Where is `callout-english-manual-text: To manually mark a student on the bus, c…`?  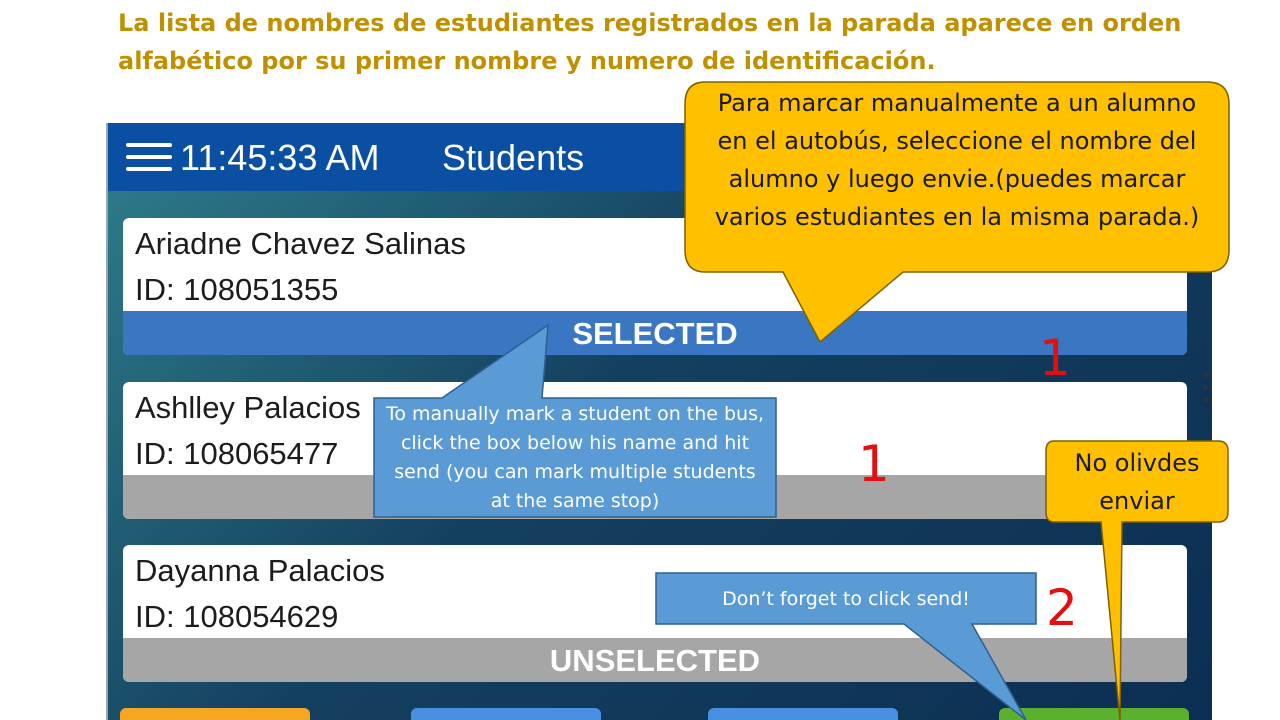 callout-english-manual-text: To manually mark a student on the bus, c… is located at coordinates (575, 457).